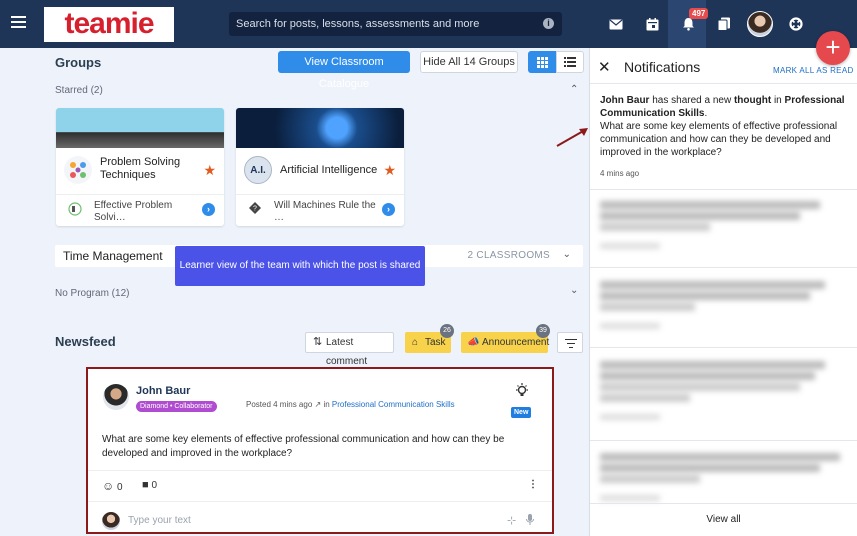  What do you see at coordinates (543, 331) in the screenshot?
I see `announcement-count-badge: 39` at bounding box center [543, 331].